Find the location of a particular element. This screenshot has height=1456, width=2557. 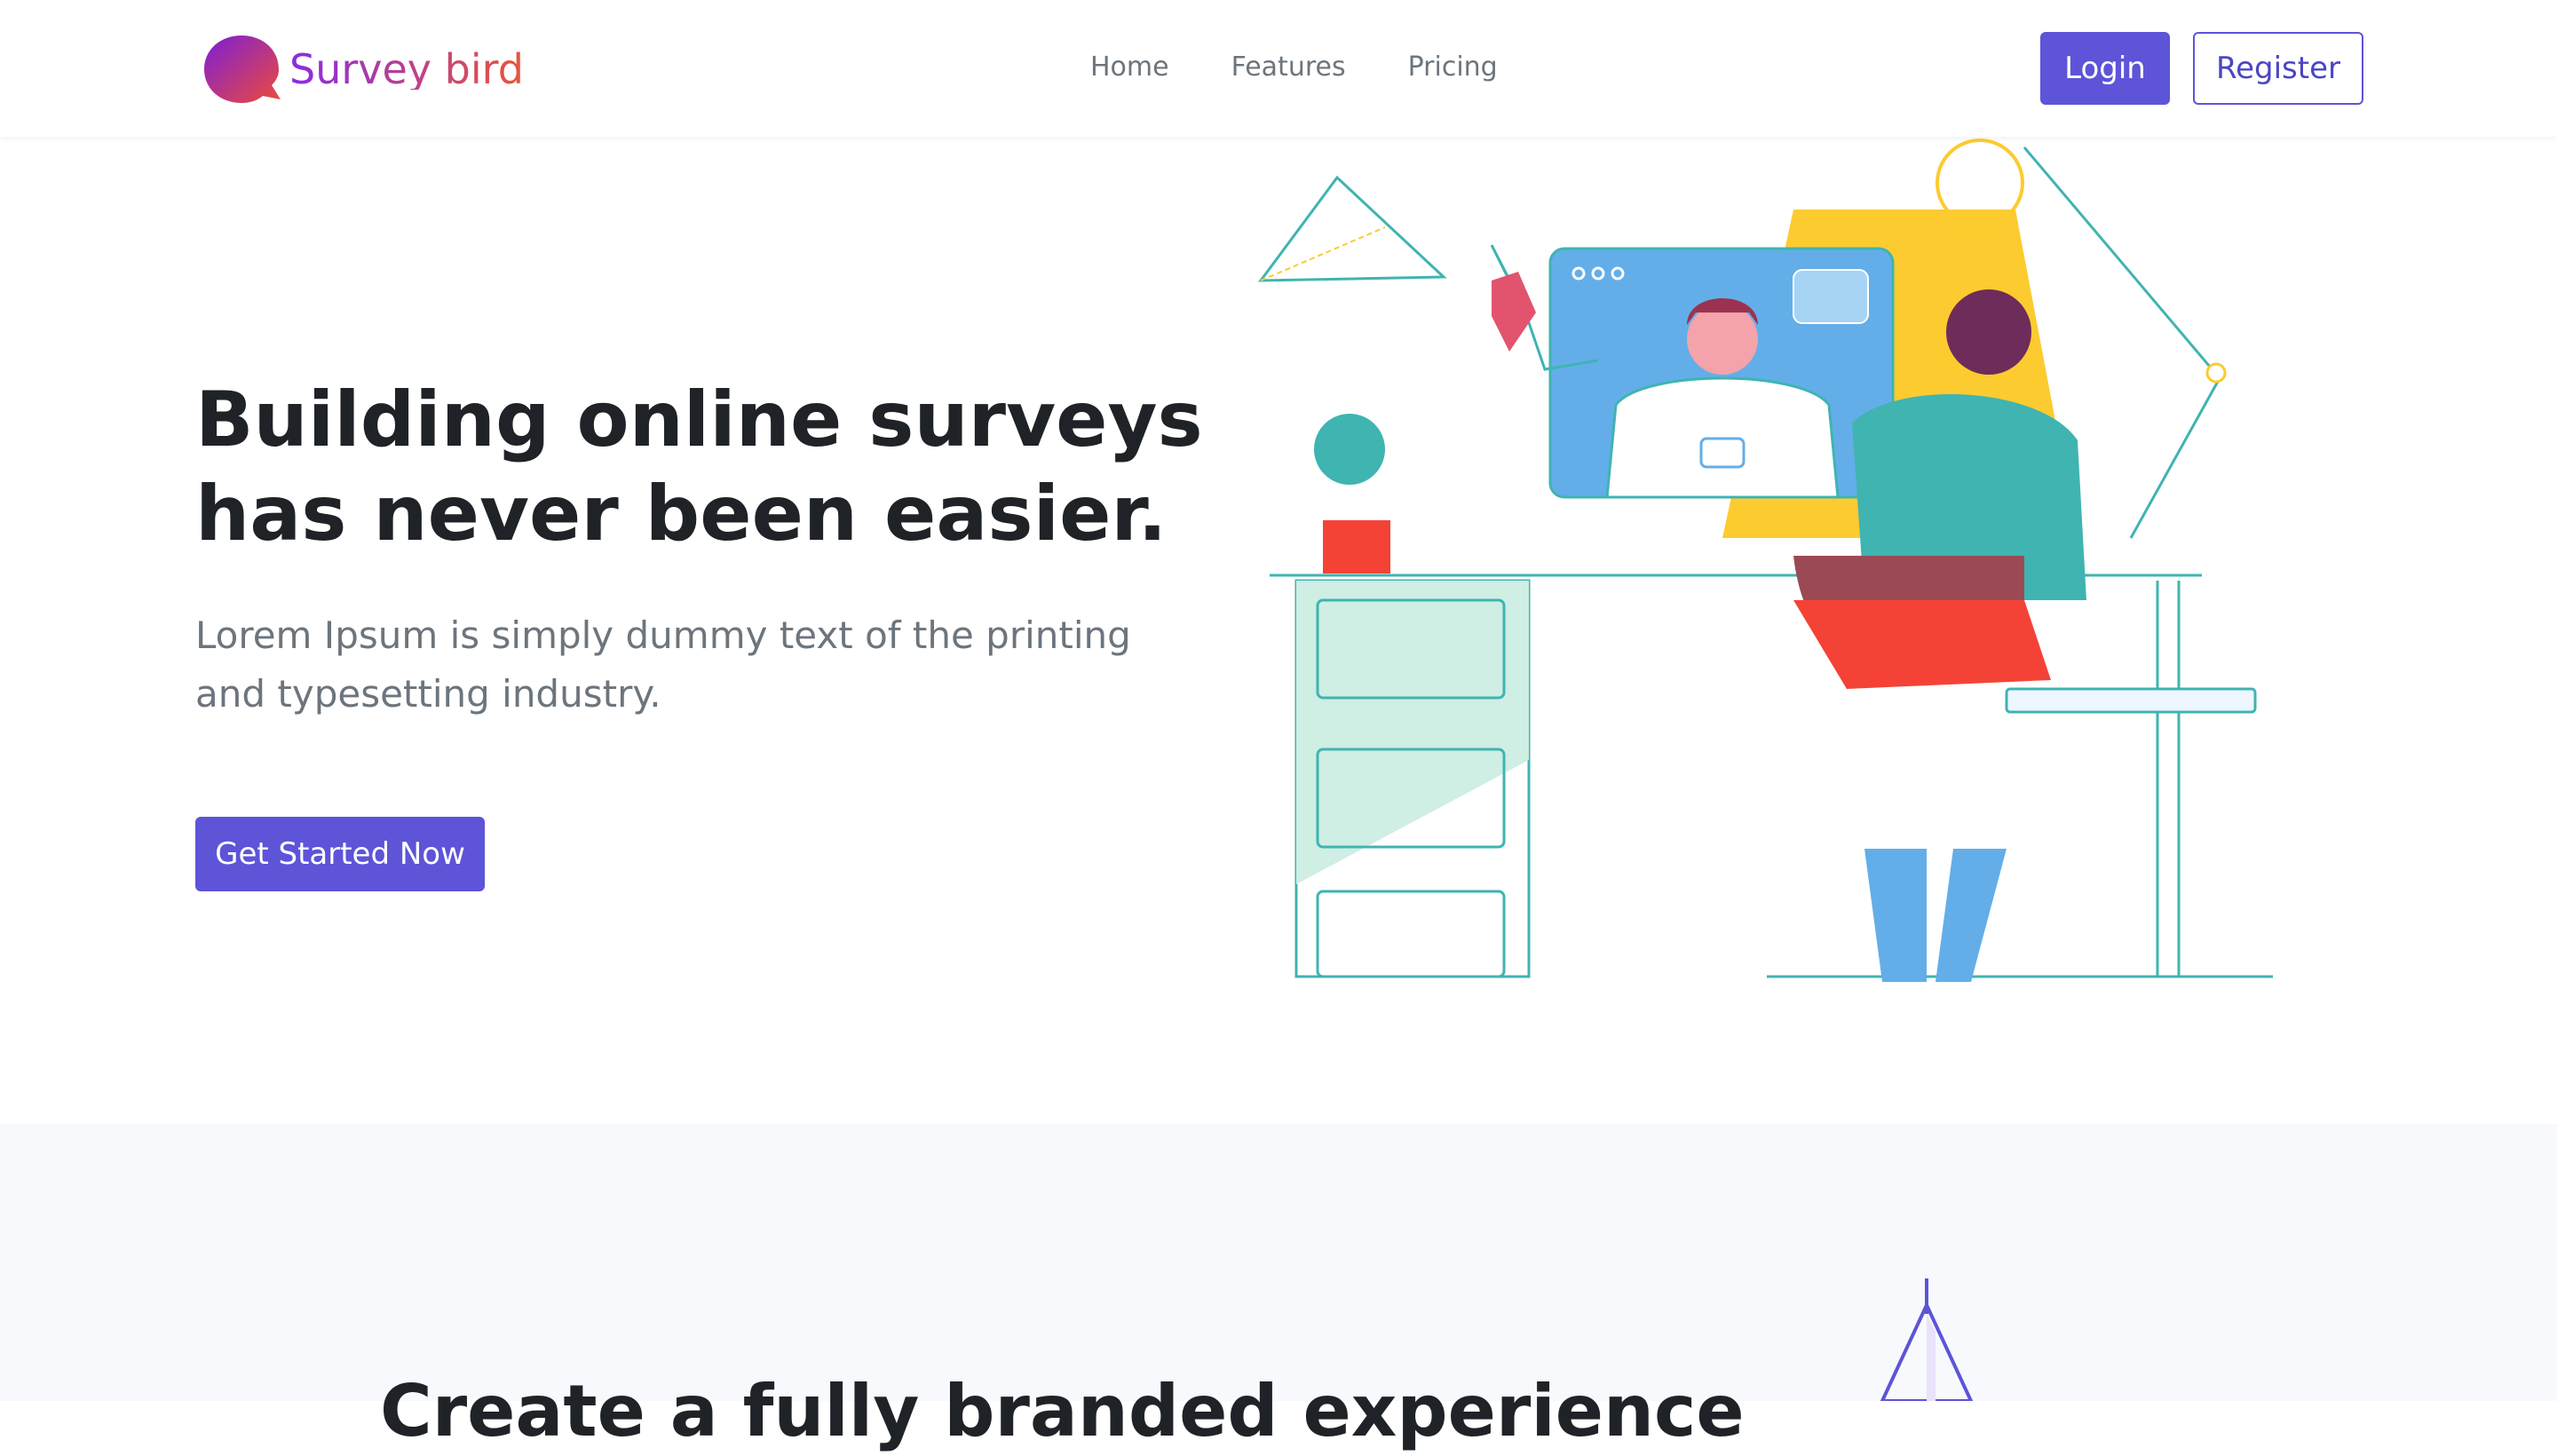

brand-name: Survey bird is located at coordinates (406, 69).